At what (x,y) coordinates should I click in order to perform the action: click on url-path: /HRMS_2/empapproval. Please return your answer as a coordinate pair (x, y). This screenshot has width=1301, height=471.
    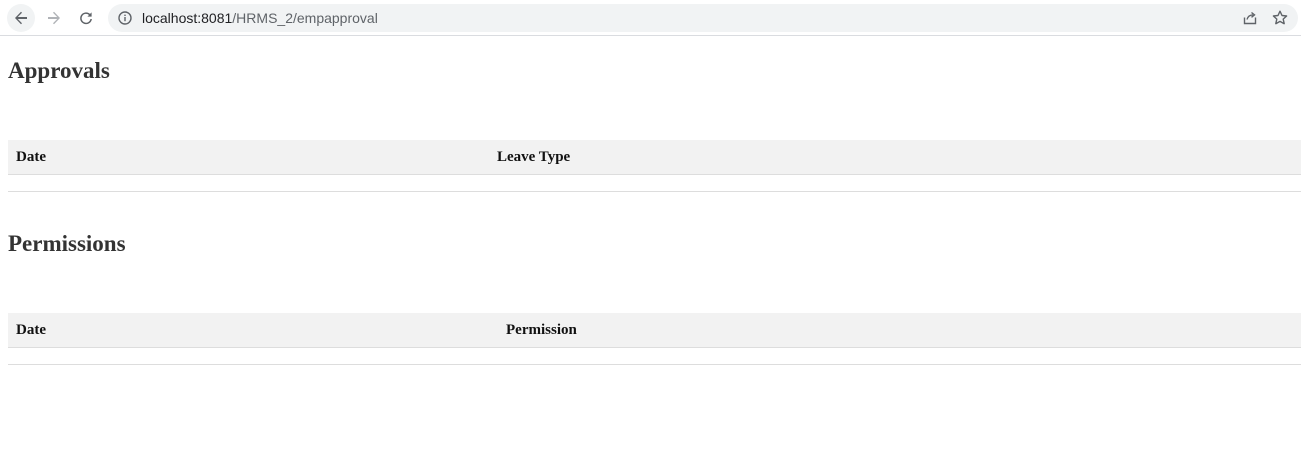
    Looking at the image, I should click on (305, 18).